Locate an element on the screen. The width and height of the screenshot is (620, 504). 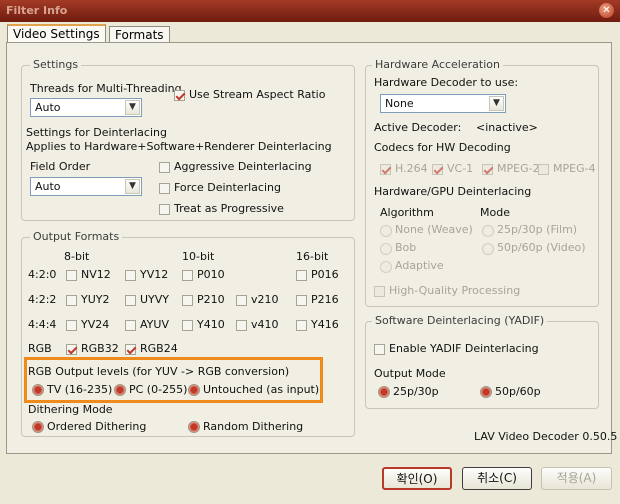
row-label-422: 4:2:2 is located at coordinates (42, 299).